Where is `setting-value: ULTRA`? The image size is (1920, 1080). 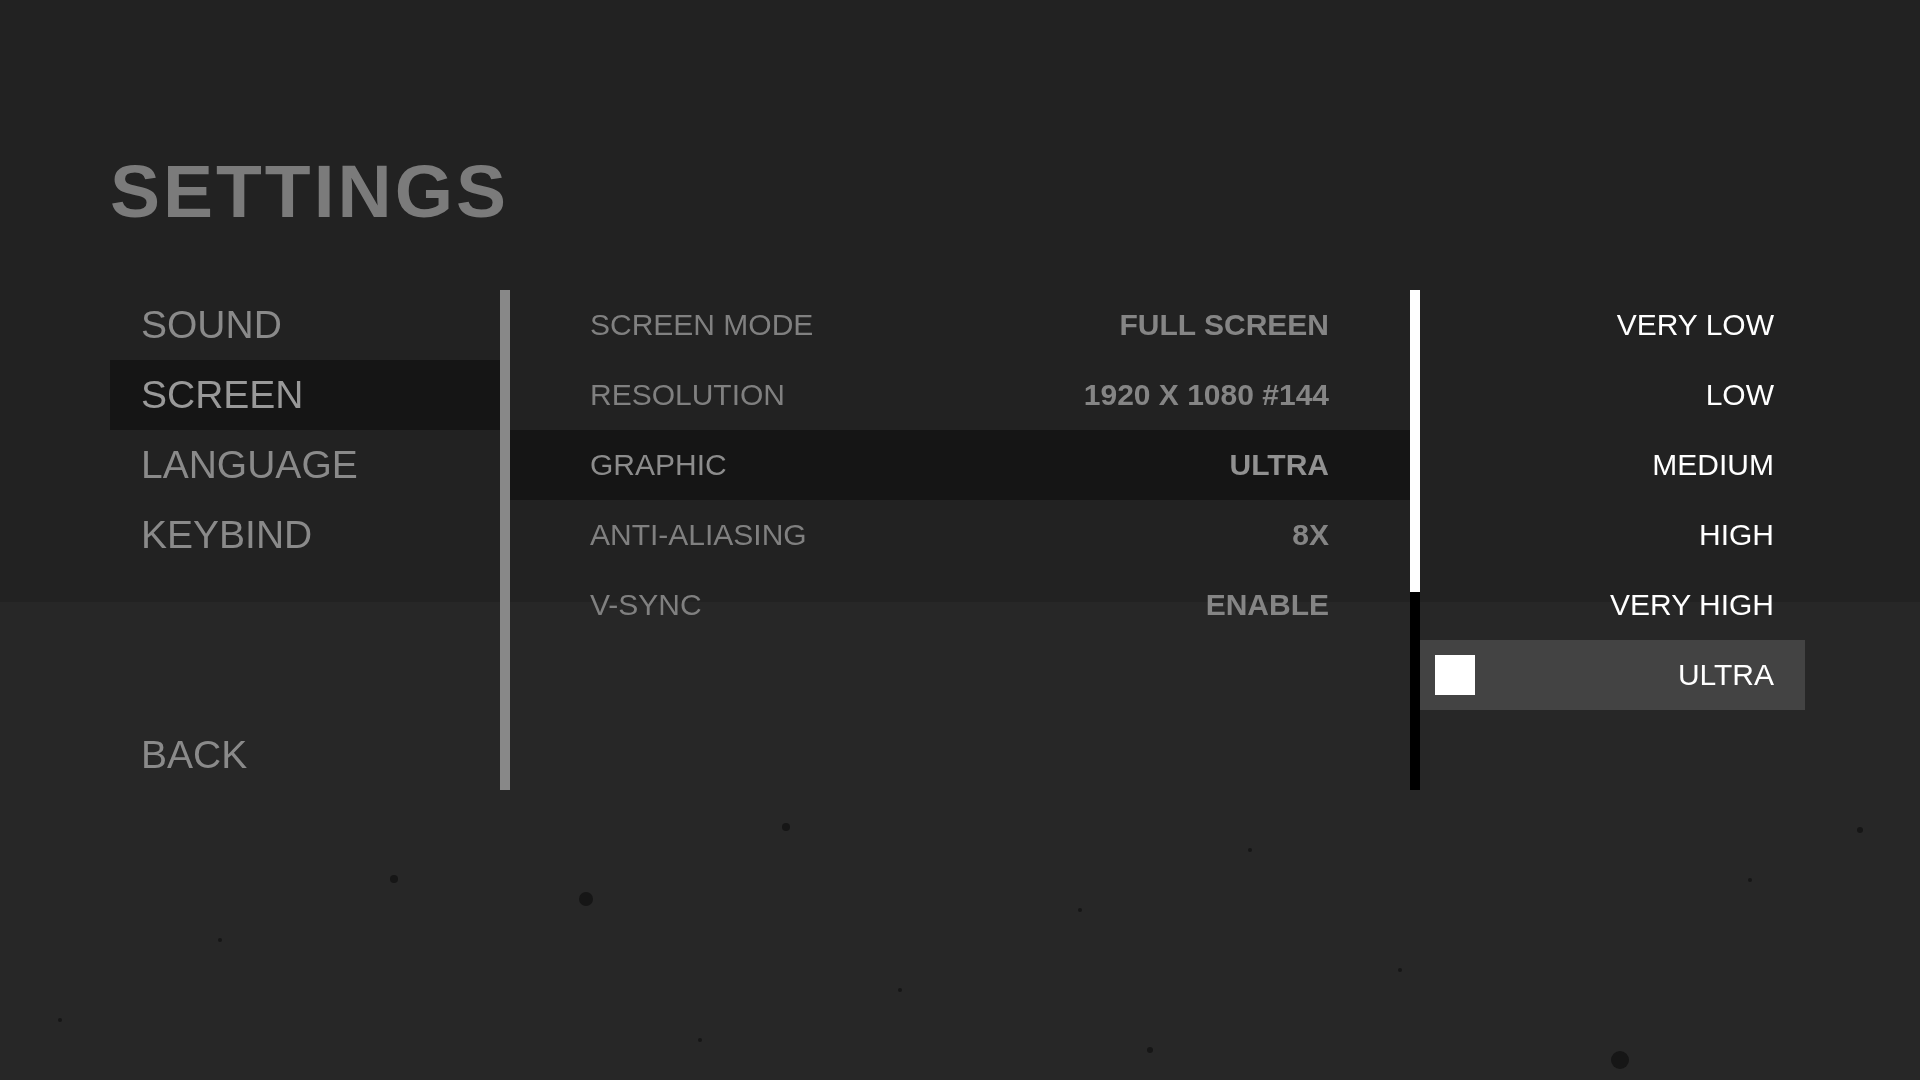 setting-value: ULTRA is located at coordinates (1279, 465).